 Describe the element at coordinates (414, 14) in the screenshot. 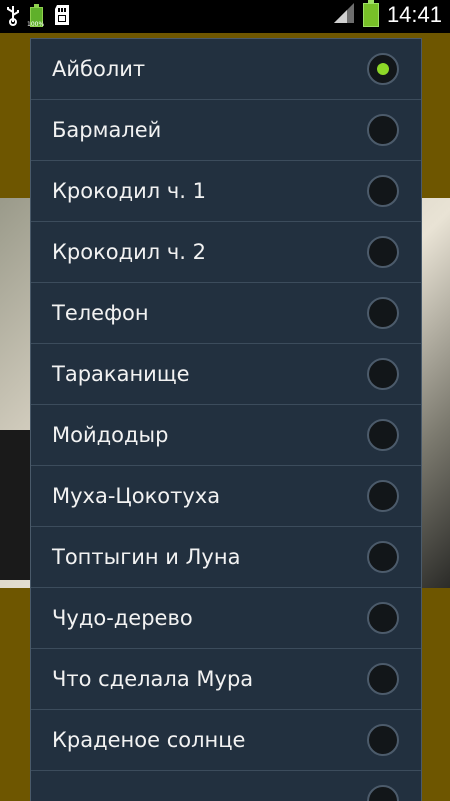

I see `clock: 14:41` at that location.